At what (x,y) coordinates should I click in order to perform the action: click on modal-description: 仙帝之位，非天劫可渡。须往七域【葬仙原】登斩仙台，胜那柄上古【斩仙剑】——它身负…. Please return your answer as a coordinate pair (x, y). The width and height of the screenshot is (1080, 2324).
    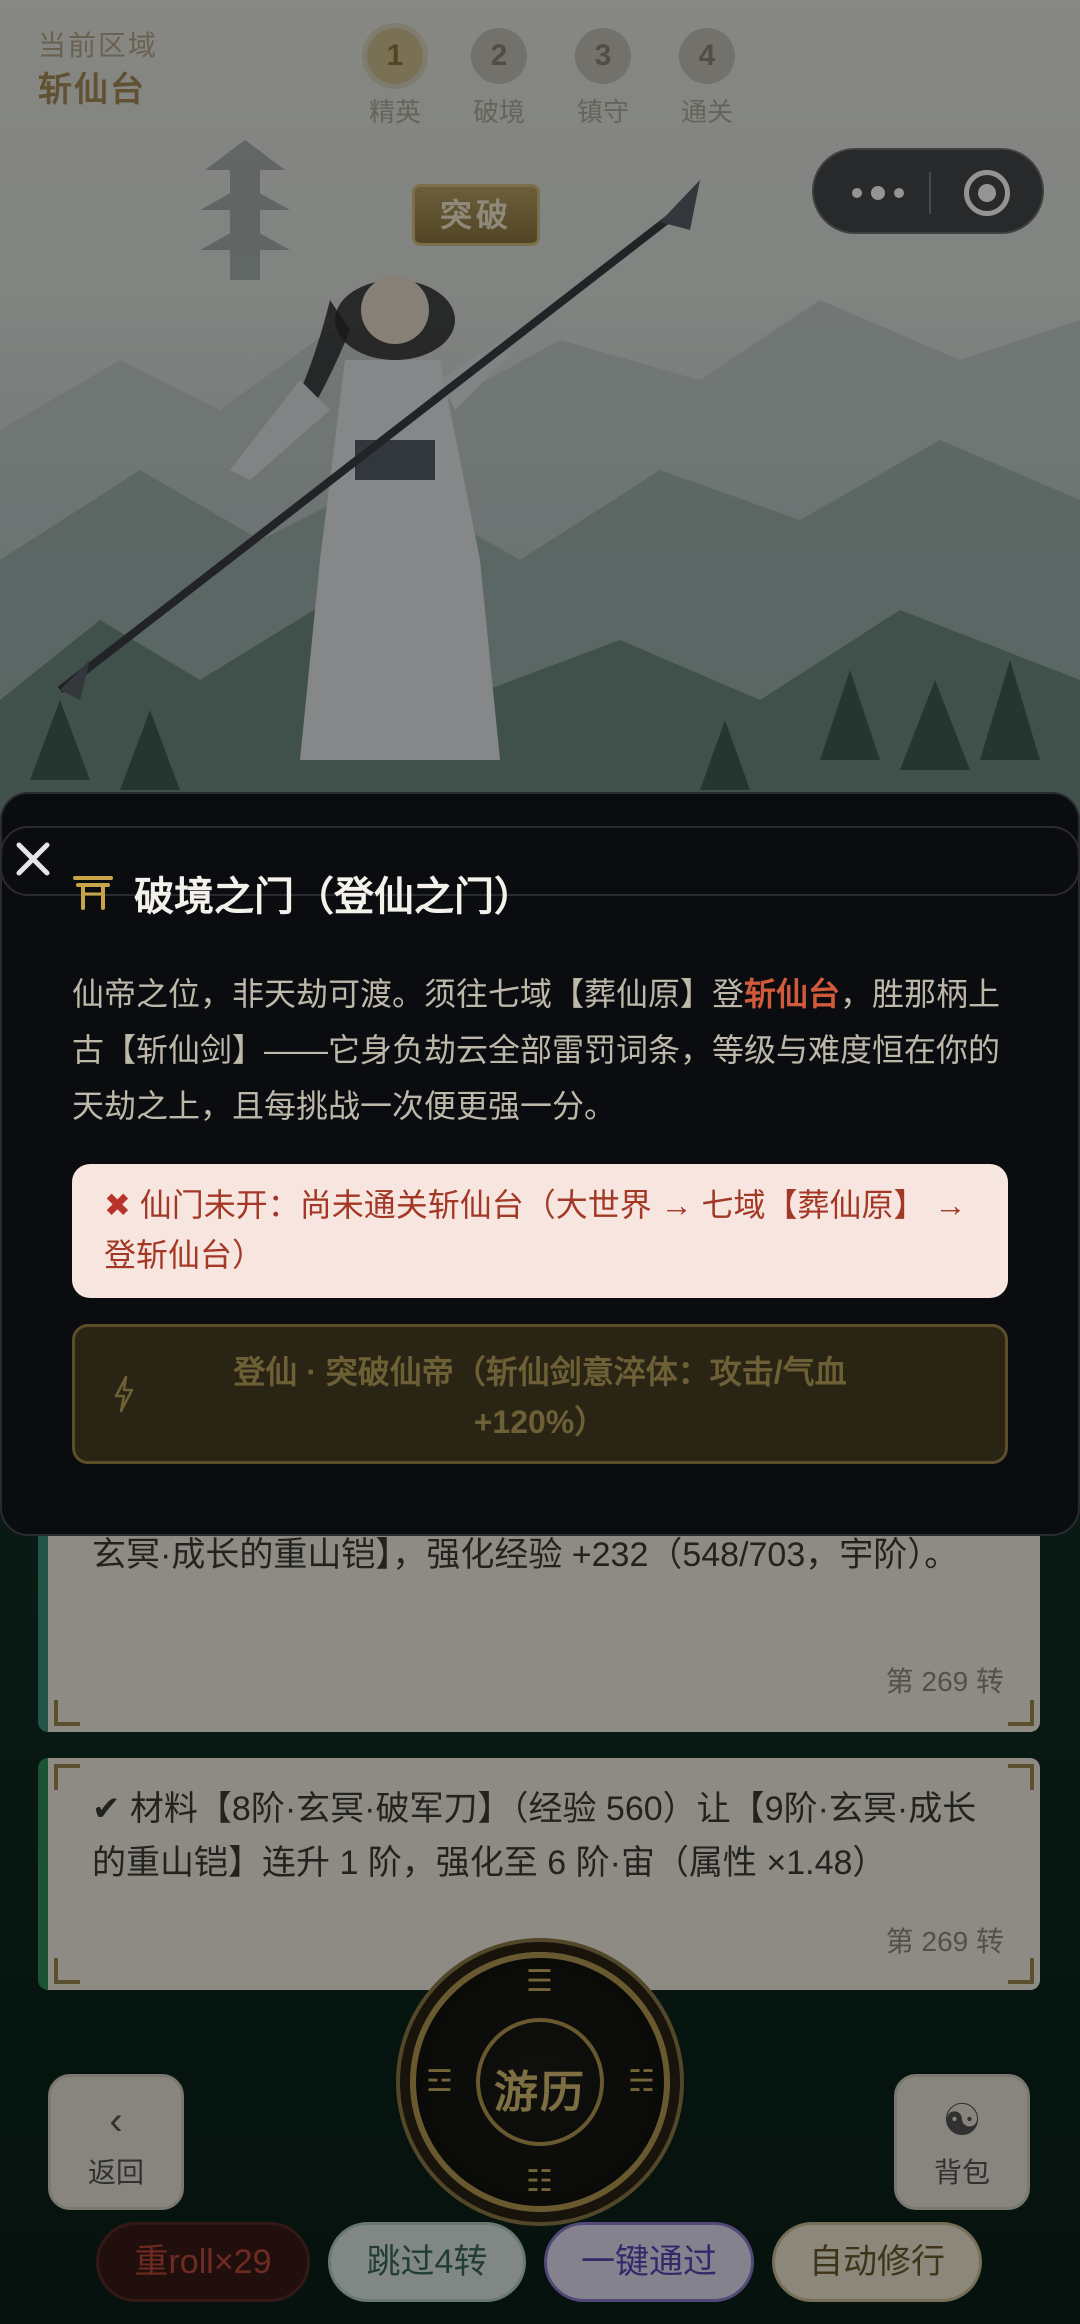
    Looking at the image, I should click on (542, 1050).